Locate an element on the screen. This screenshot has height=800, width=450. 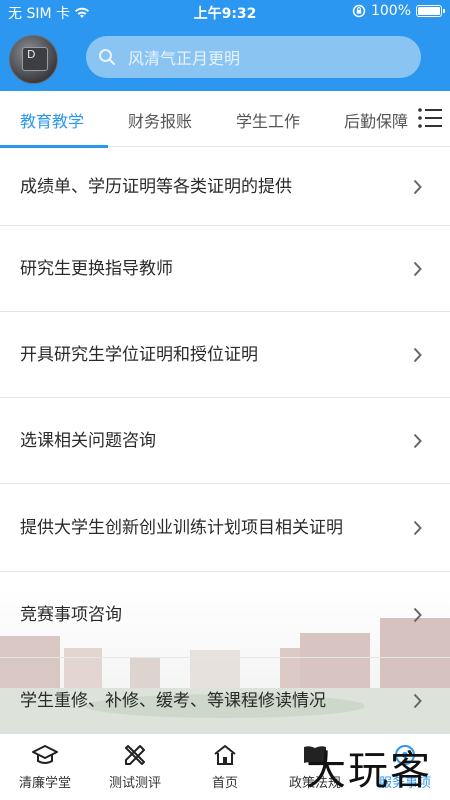
tabbar-item-home: 首页 is located at coordinates (225, 767).